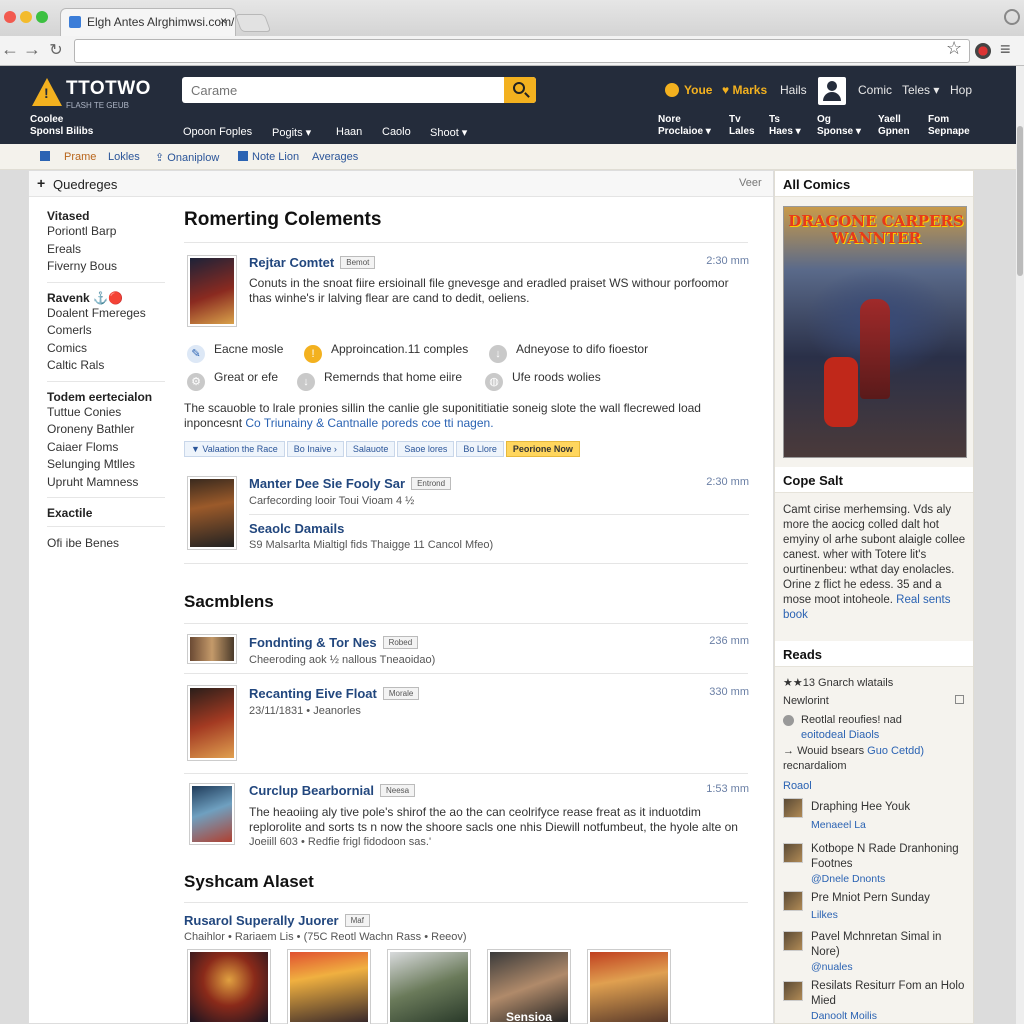 The height and width of the screenshot is (1024, 1024). I want to click on extension-icon, so click(983, 51).